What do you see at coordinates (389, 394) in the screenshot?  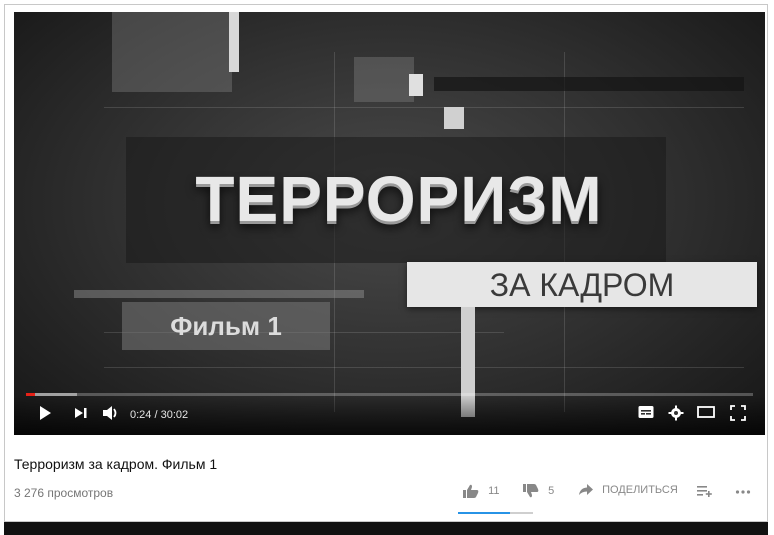 I see `progress-bar` at bounding box center [389, 394].